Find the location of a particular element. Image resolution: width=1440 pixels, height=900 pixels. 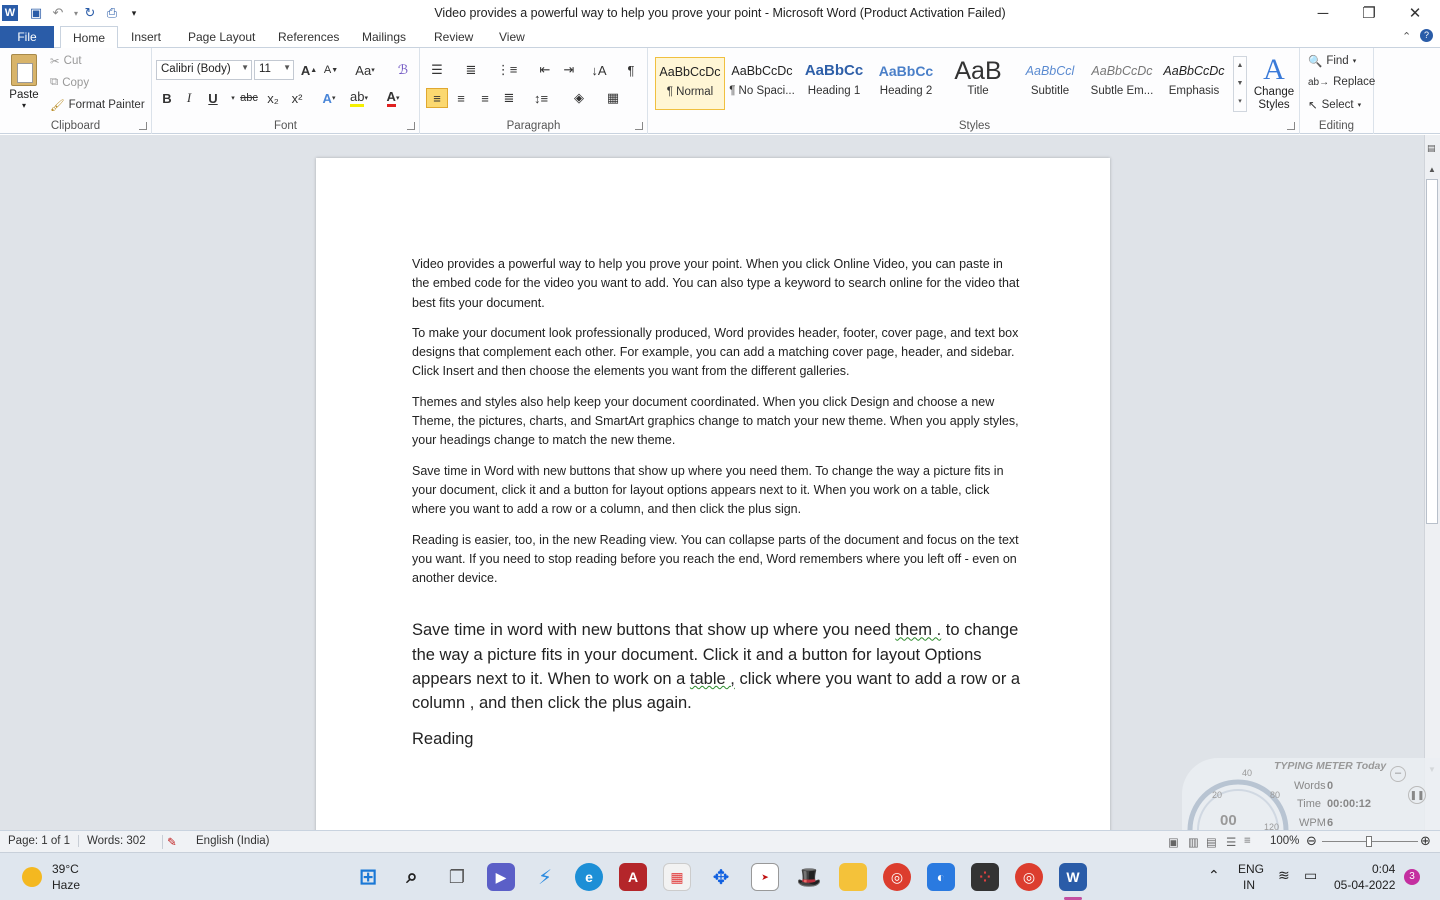

hat-app-icon: 🎩 is located at coordinates (809, 877).